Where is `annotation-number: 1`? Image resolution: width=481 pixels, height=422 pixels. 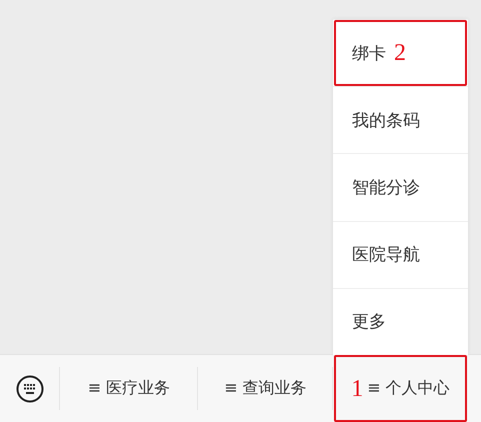 annotation-number: 1 is located at coordinates (357, 388).